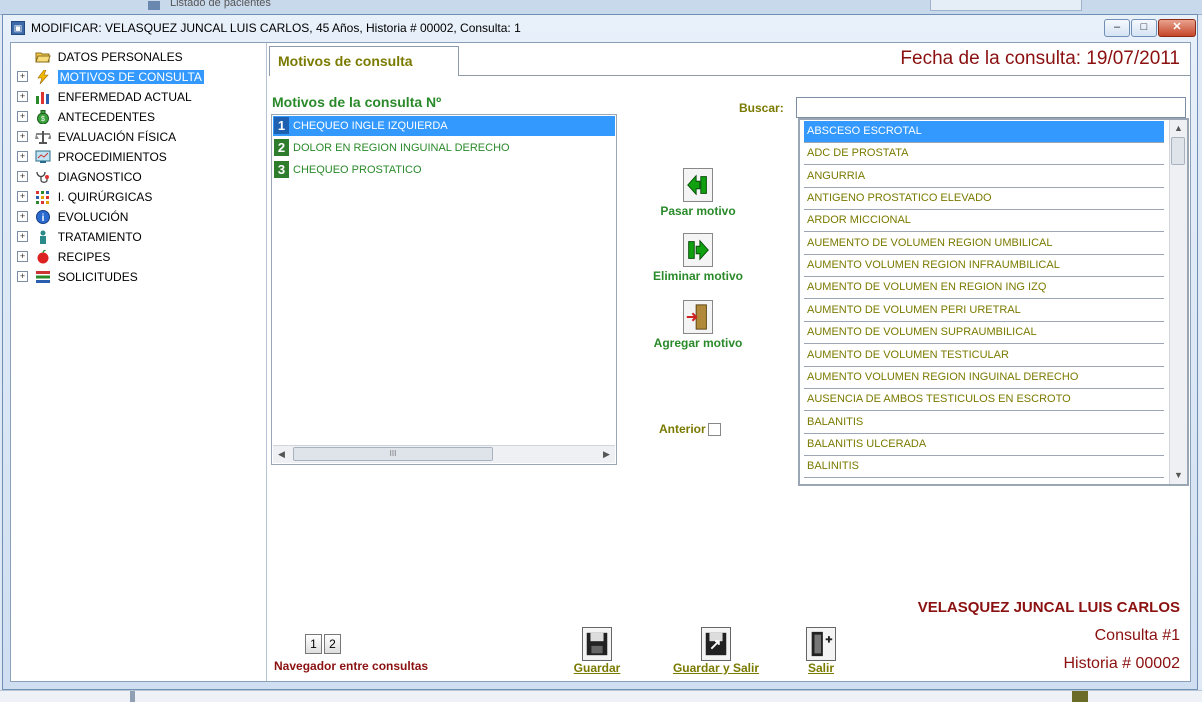 Image resolution: width=1202 pixels, height=702 pixels. I want to click on anterior-checkbox-field: Anterior, so click(690, 429).